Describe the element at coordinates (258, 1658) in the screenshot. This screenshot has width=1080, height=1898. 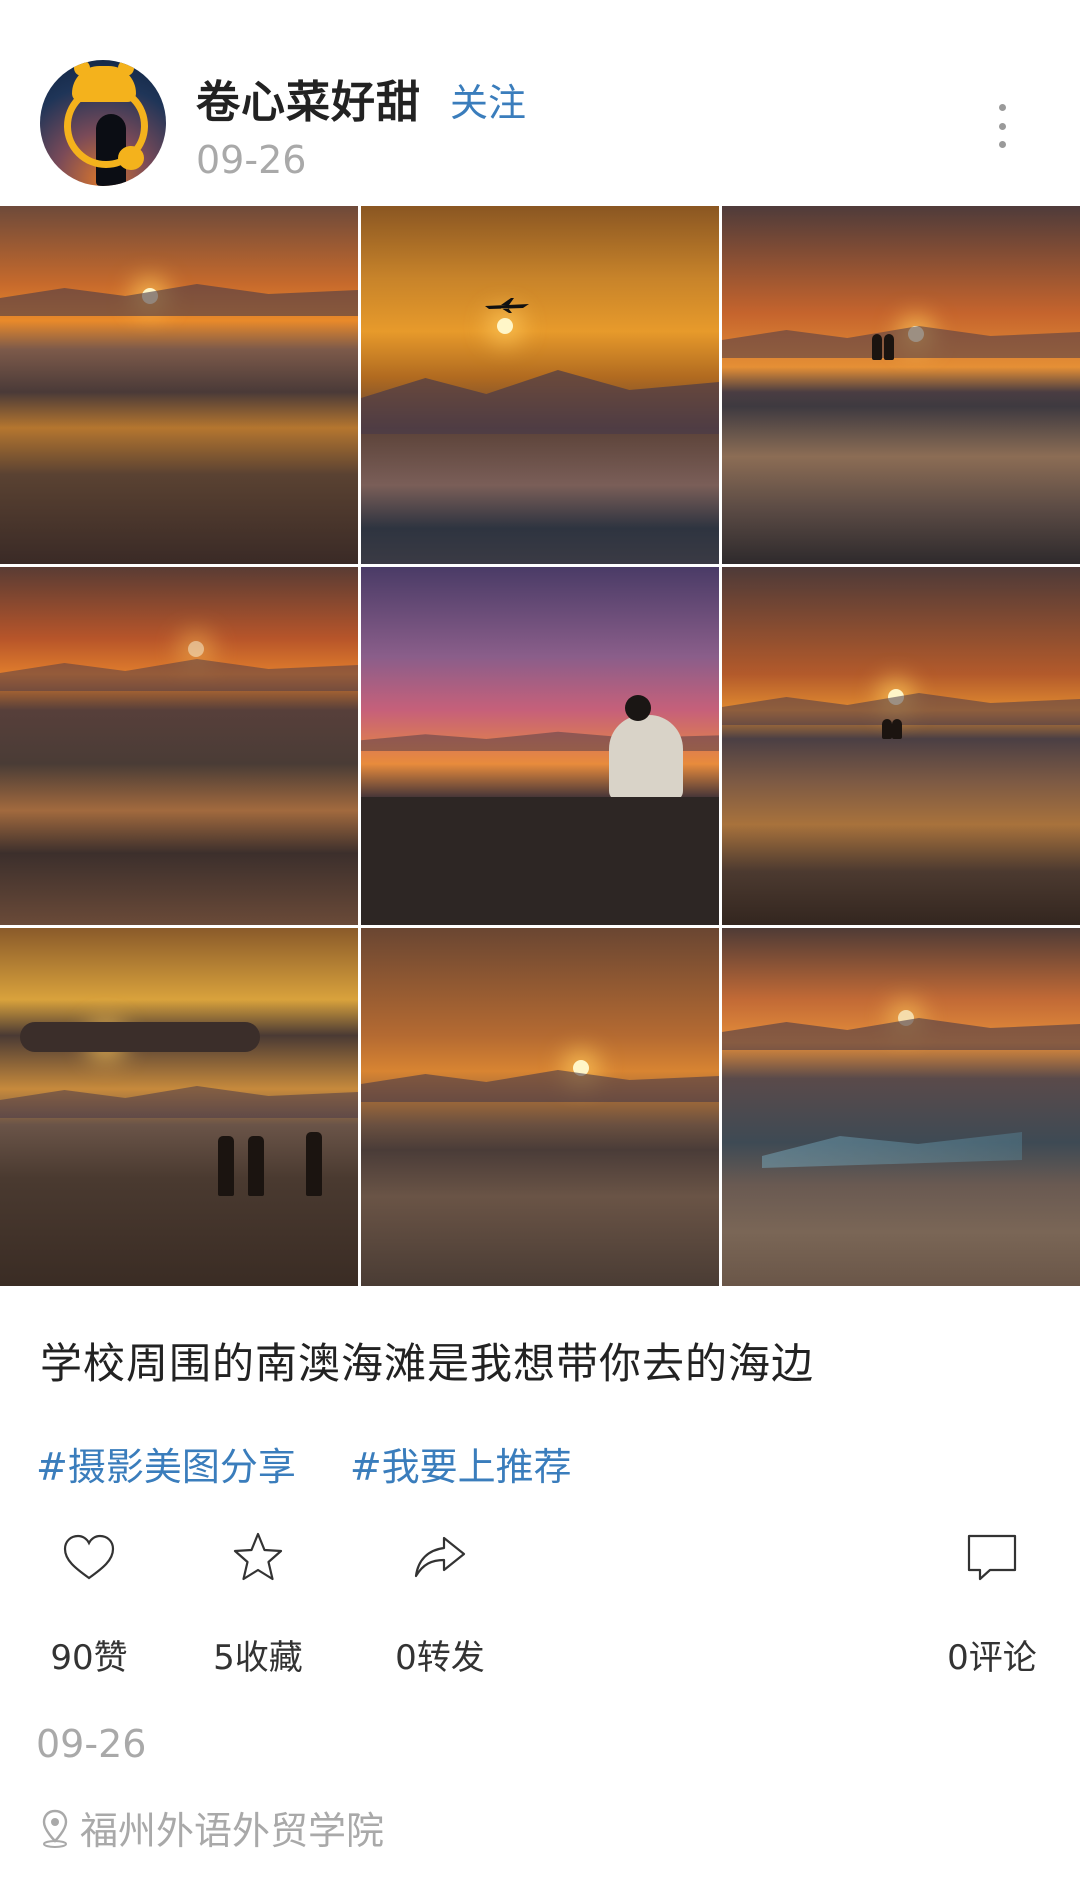
I see `favorite-count: 5收藏` at that location.